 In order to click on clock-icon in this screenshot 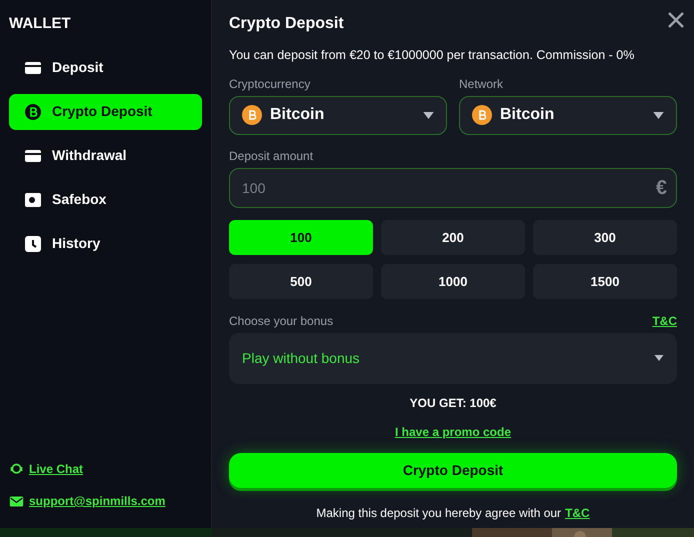, I will do `click(33, 243)`.